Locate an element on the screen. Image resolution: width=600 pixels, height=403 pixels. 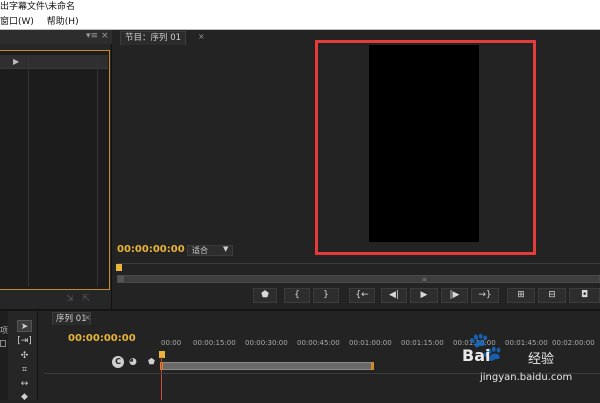
lift-button: ⊞ is located at coordinates (521, 295).